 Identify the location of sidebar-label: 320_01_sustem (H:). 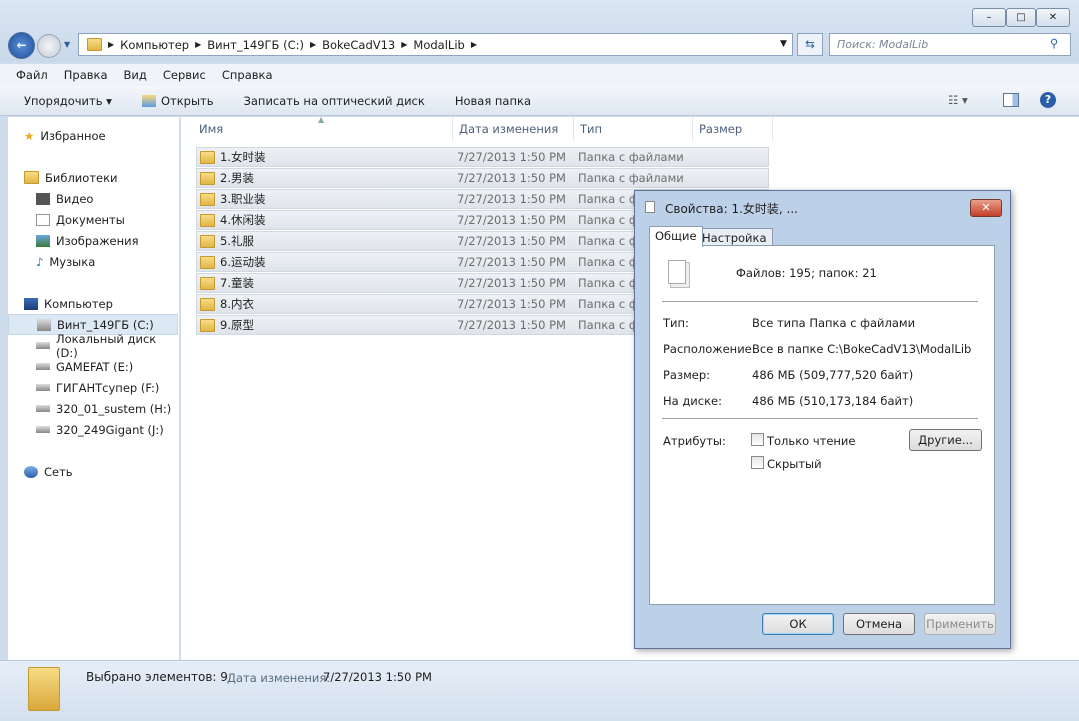
(114, 408).